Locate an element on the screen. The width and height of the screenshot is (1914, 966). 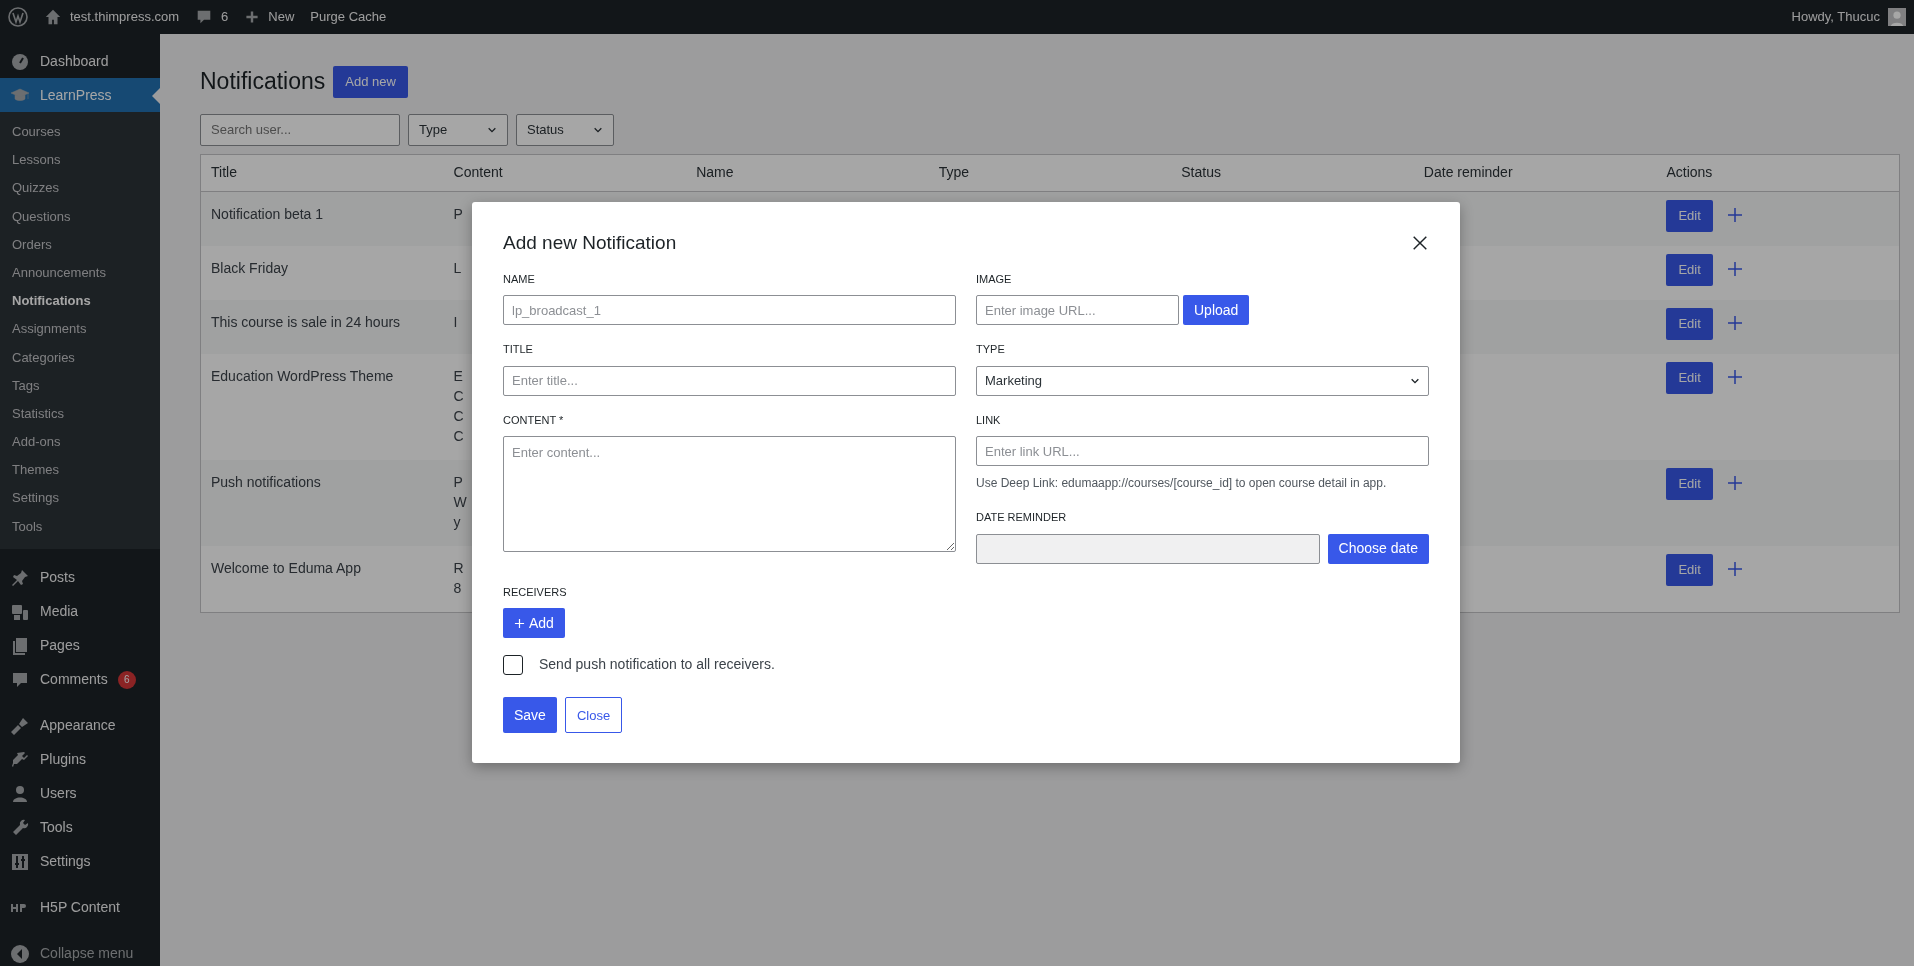
field-label: CONTENT * is located at coordinates (533, 420).